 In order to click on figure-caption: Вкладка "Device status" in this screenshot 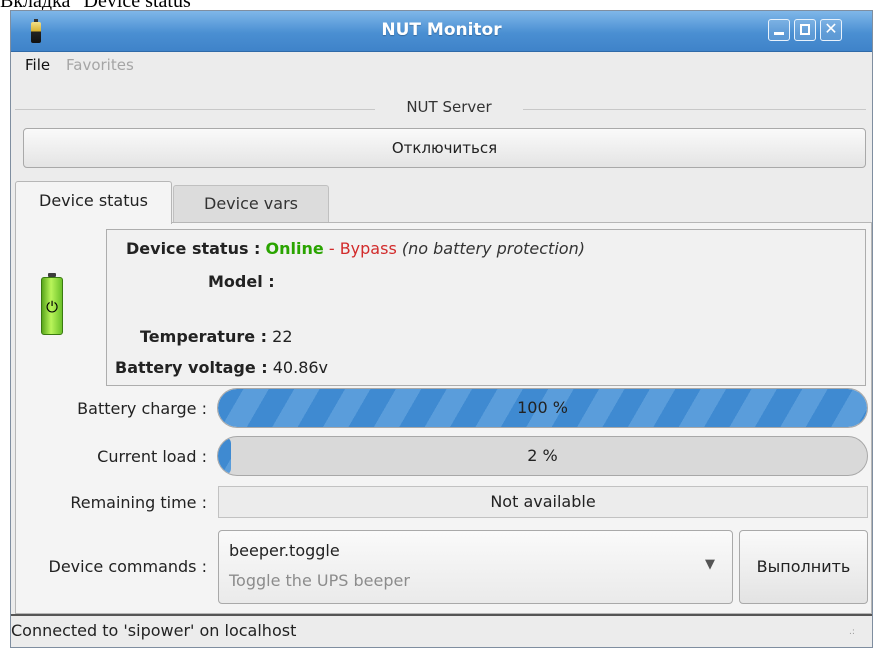, I will do `click(99, 6)`.